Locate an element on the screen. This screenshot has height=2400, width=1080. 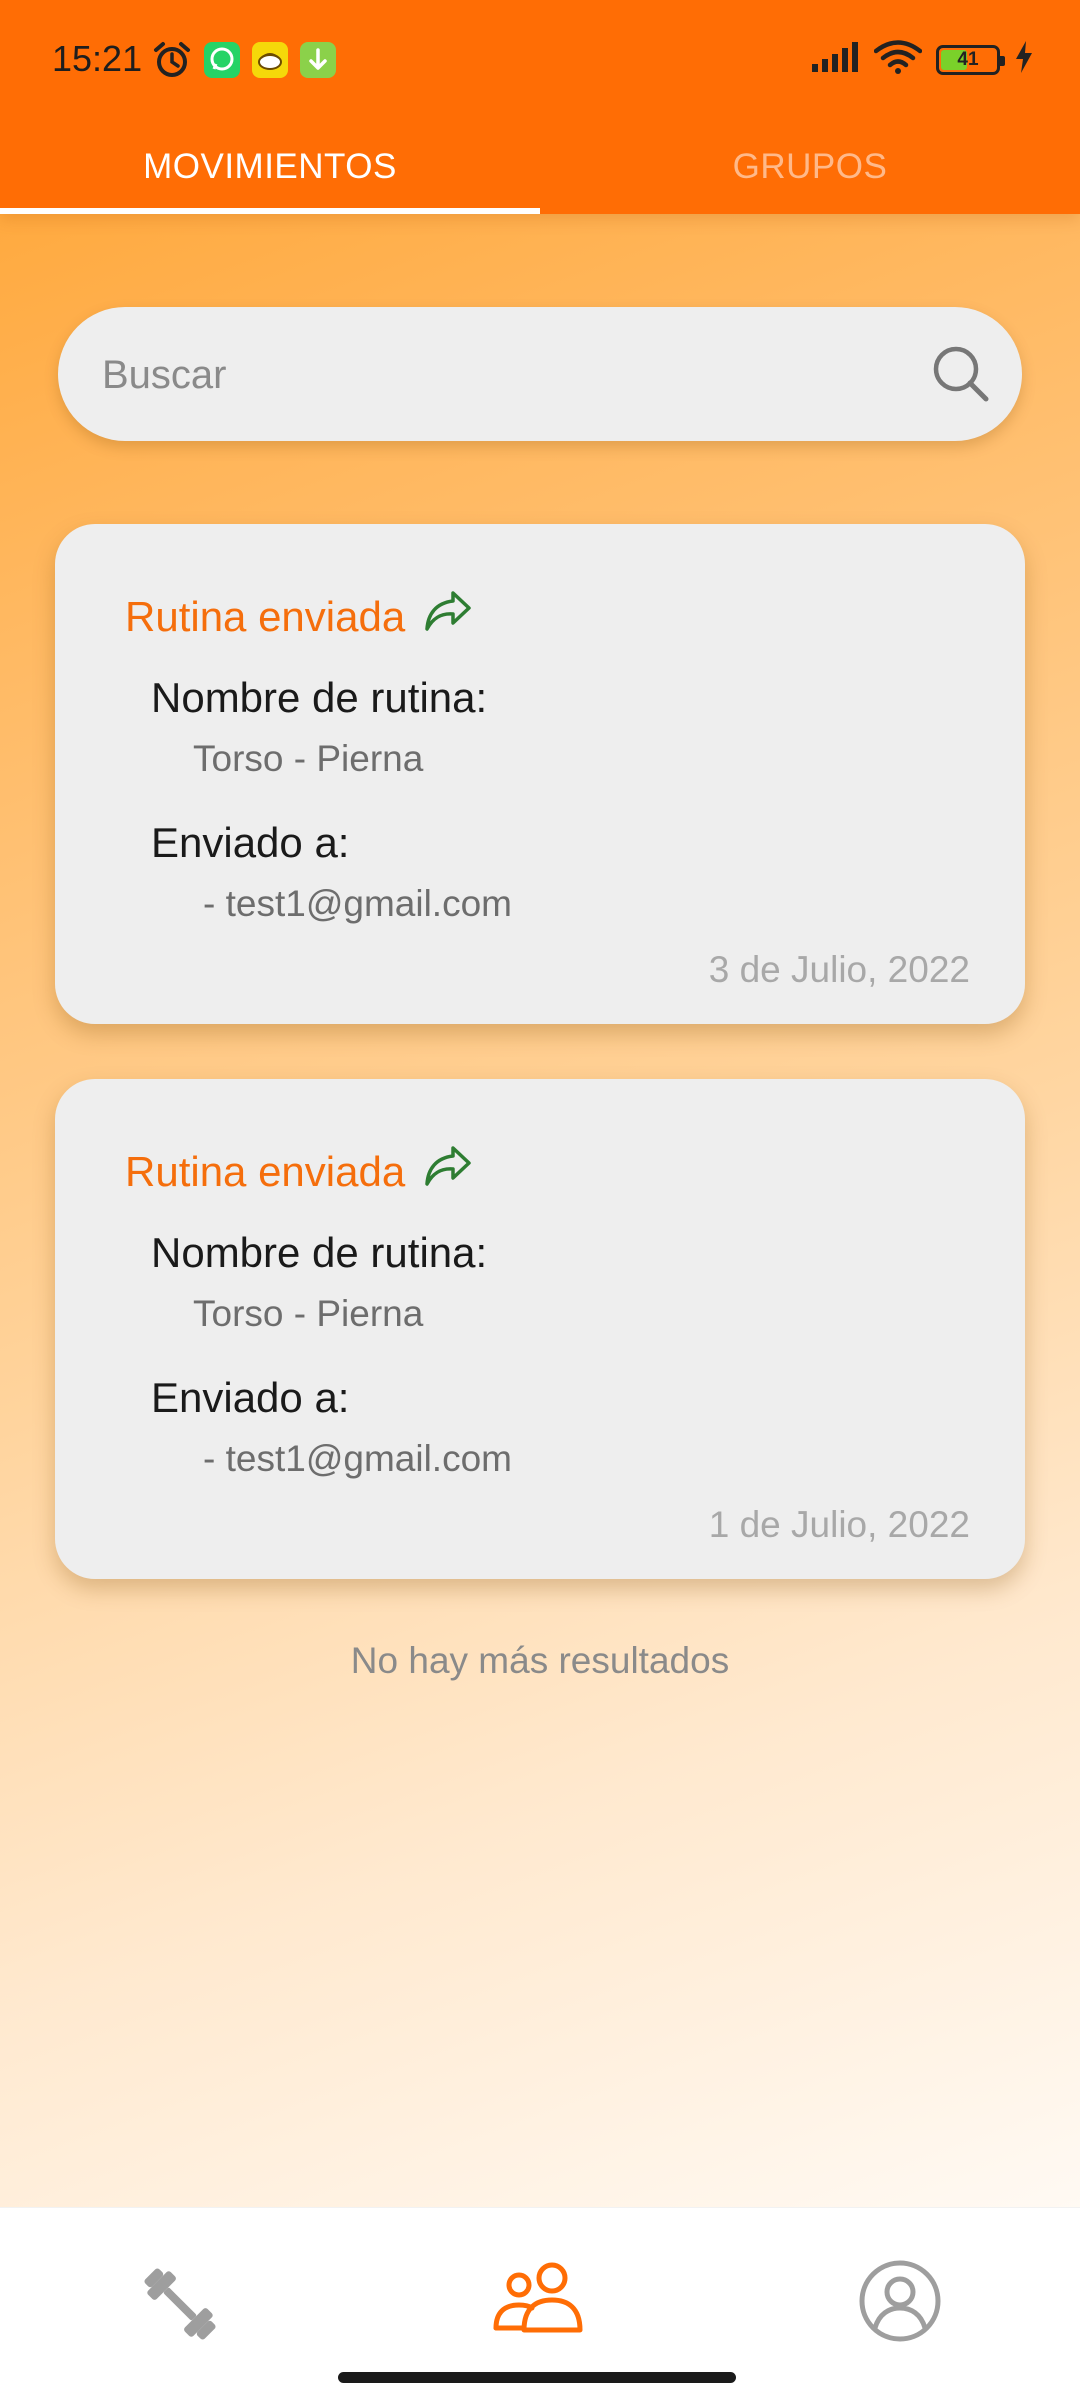
wifi-icon is located at coordinates (898, 59).